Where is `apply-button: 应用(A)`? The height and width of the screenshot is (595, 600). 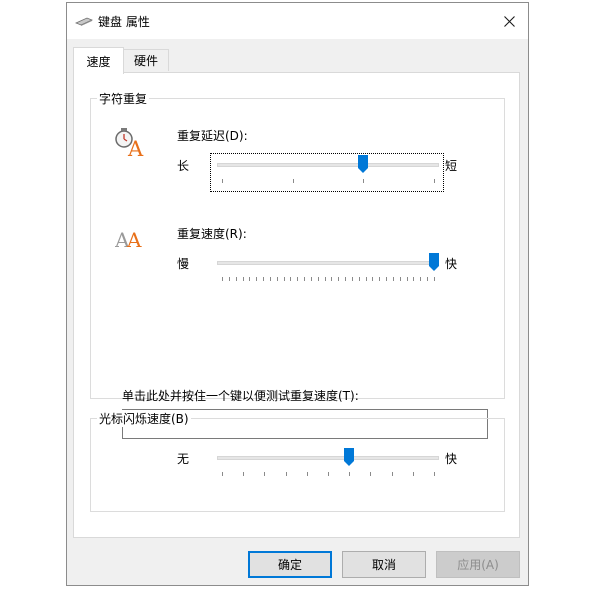
apply-button: 应用(A) is located at coordinates (478, 564).